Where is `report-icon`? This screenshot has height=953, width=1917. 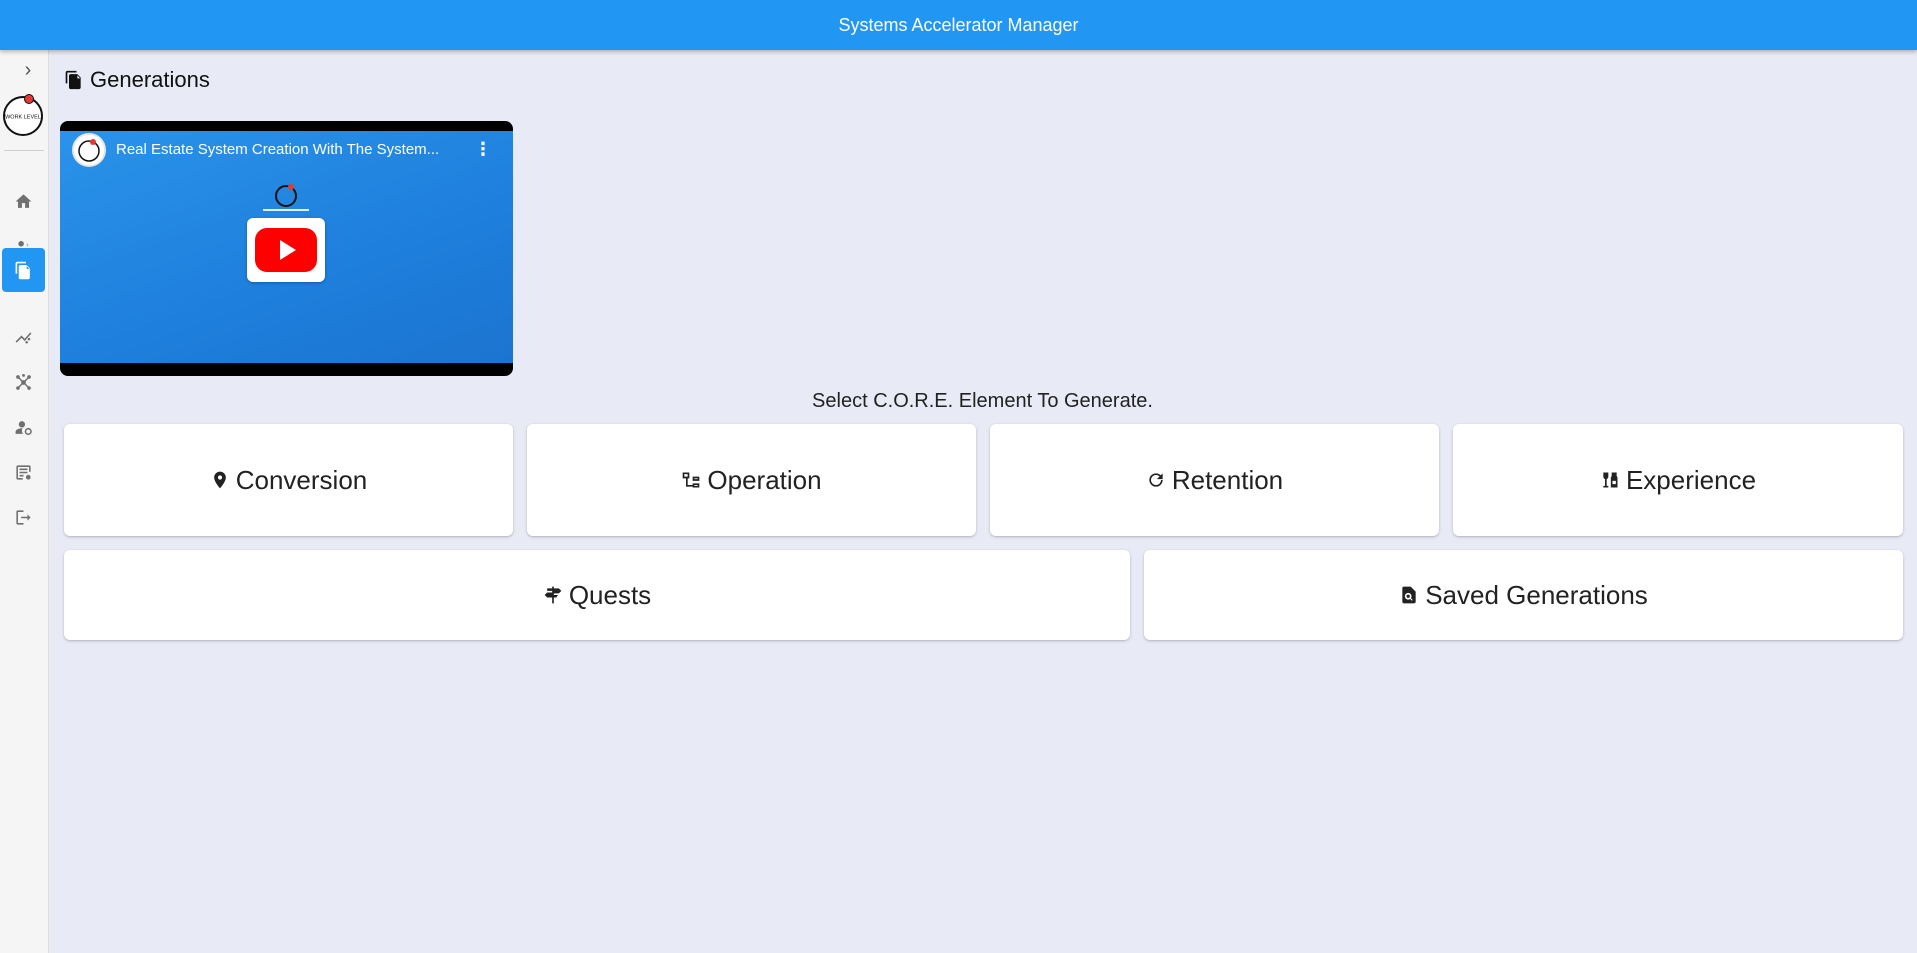 report-icon is located at coordinates (23, 472).